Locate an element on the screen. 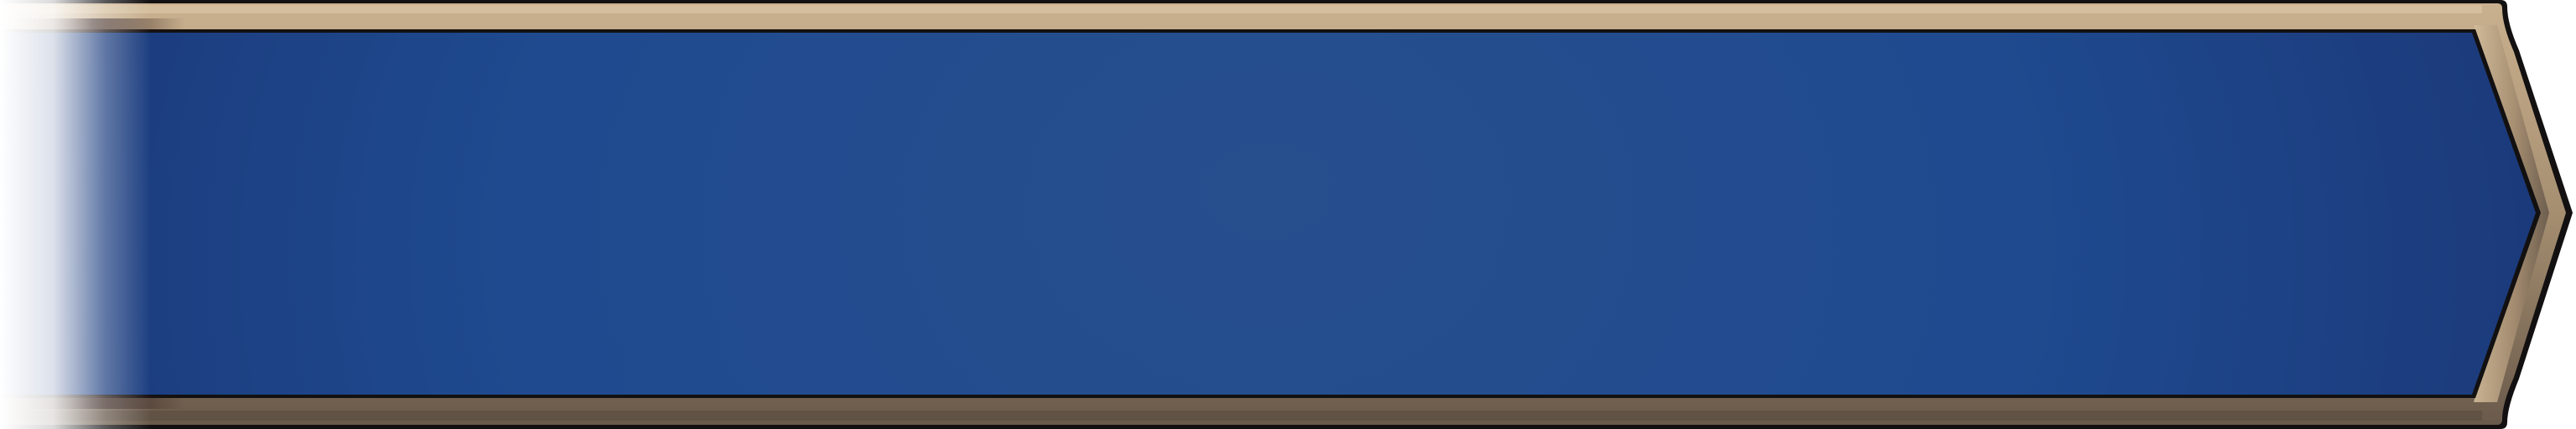  banner-left-fade is located at coordinates (75, 214).